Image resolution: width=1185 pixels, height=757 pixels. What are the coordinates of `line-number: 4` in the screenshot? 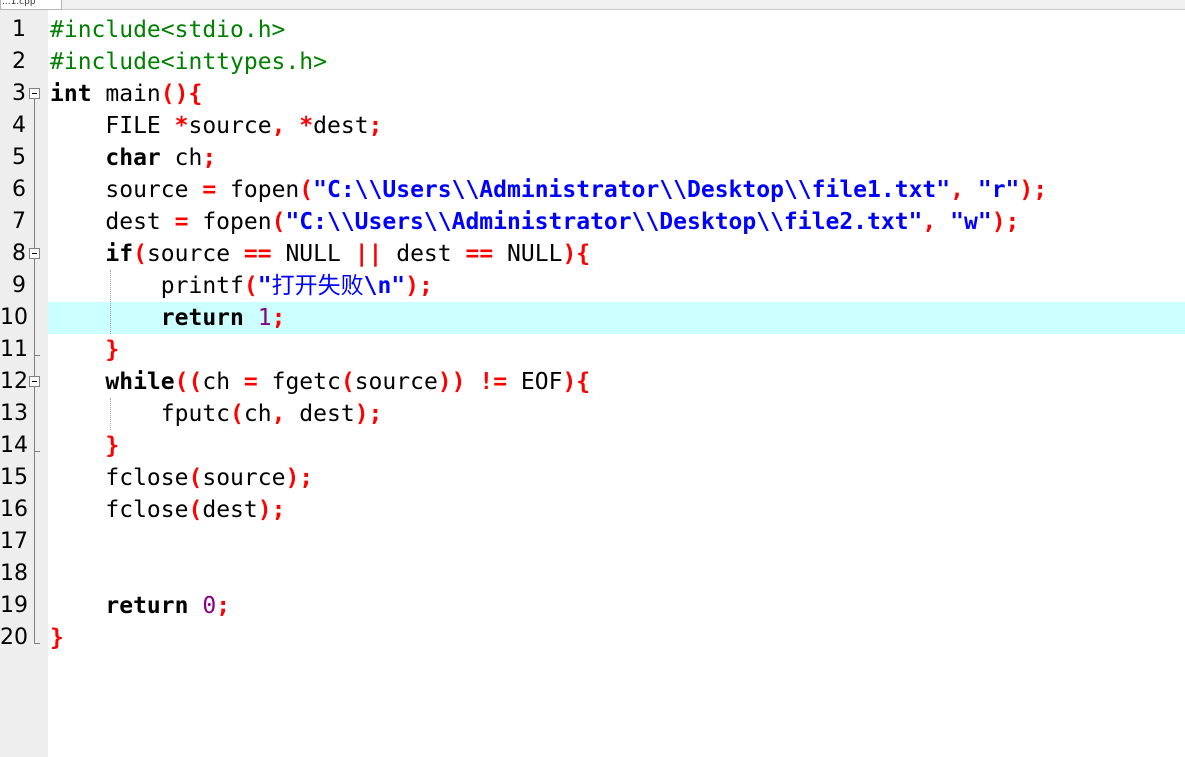 It's located at (19, 125).